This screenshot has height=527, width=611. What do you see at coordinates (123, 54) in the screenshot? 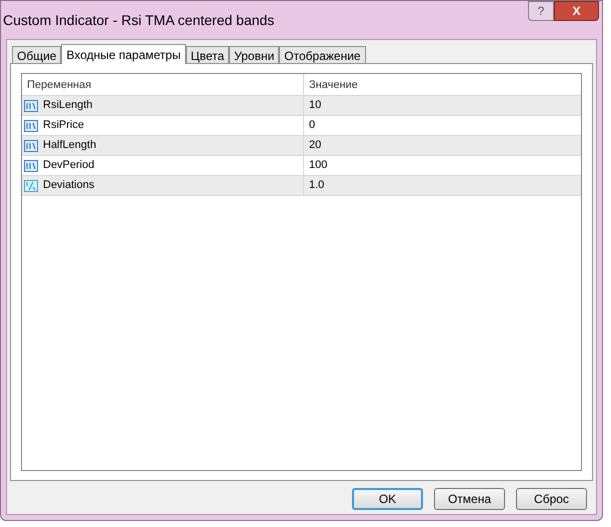
I see `tab: Входные параметры` at bounding box center [123, 54].